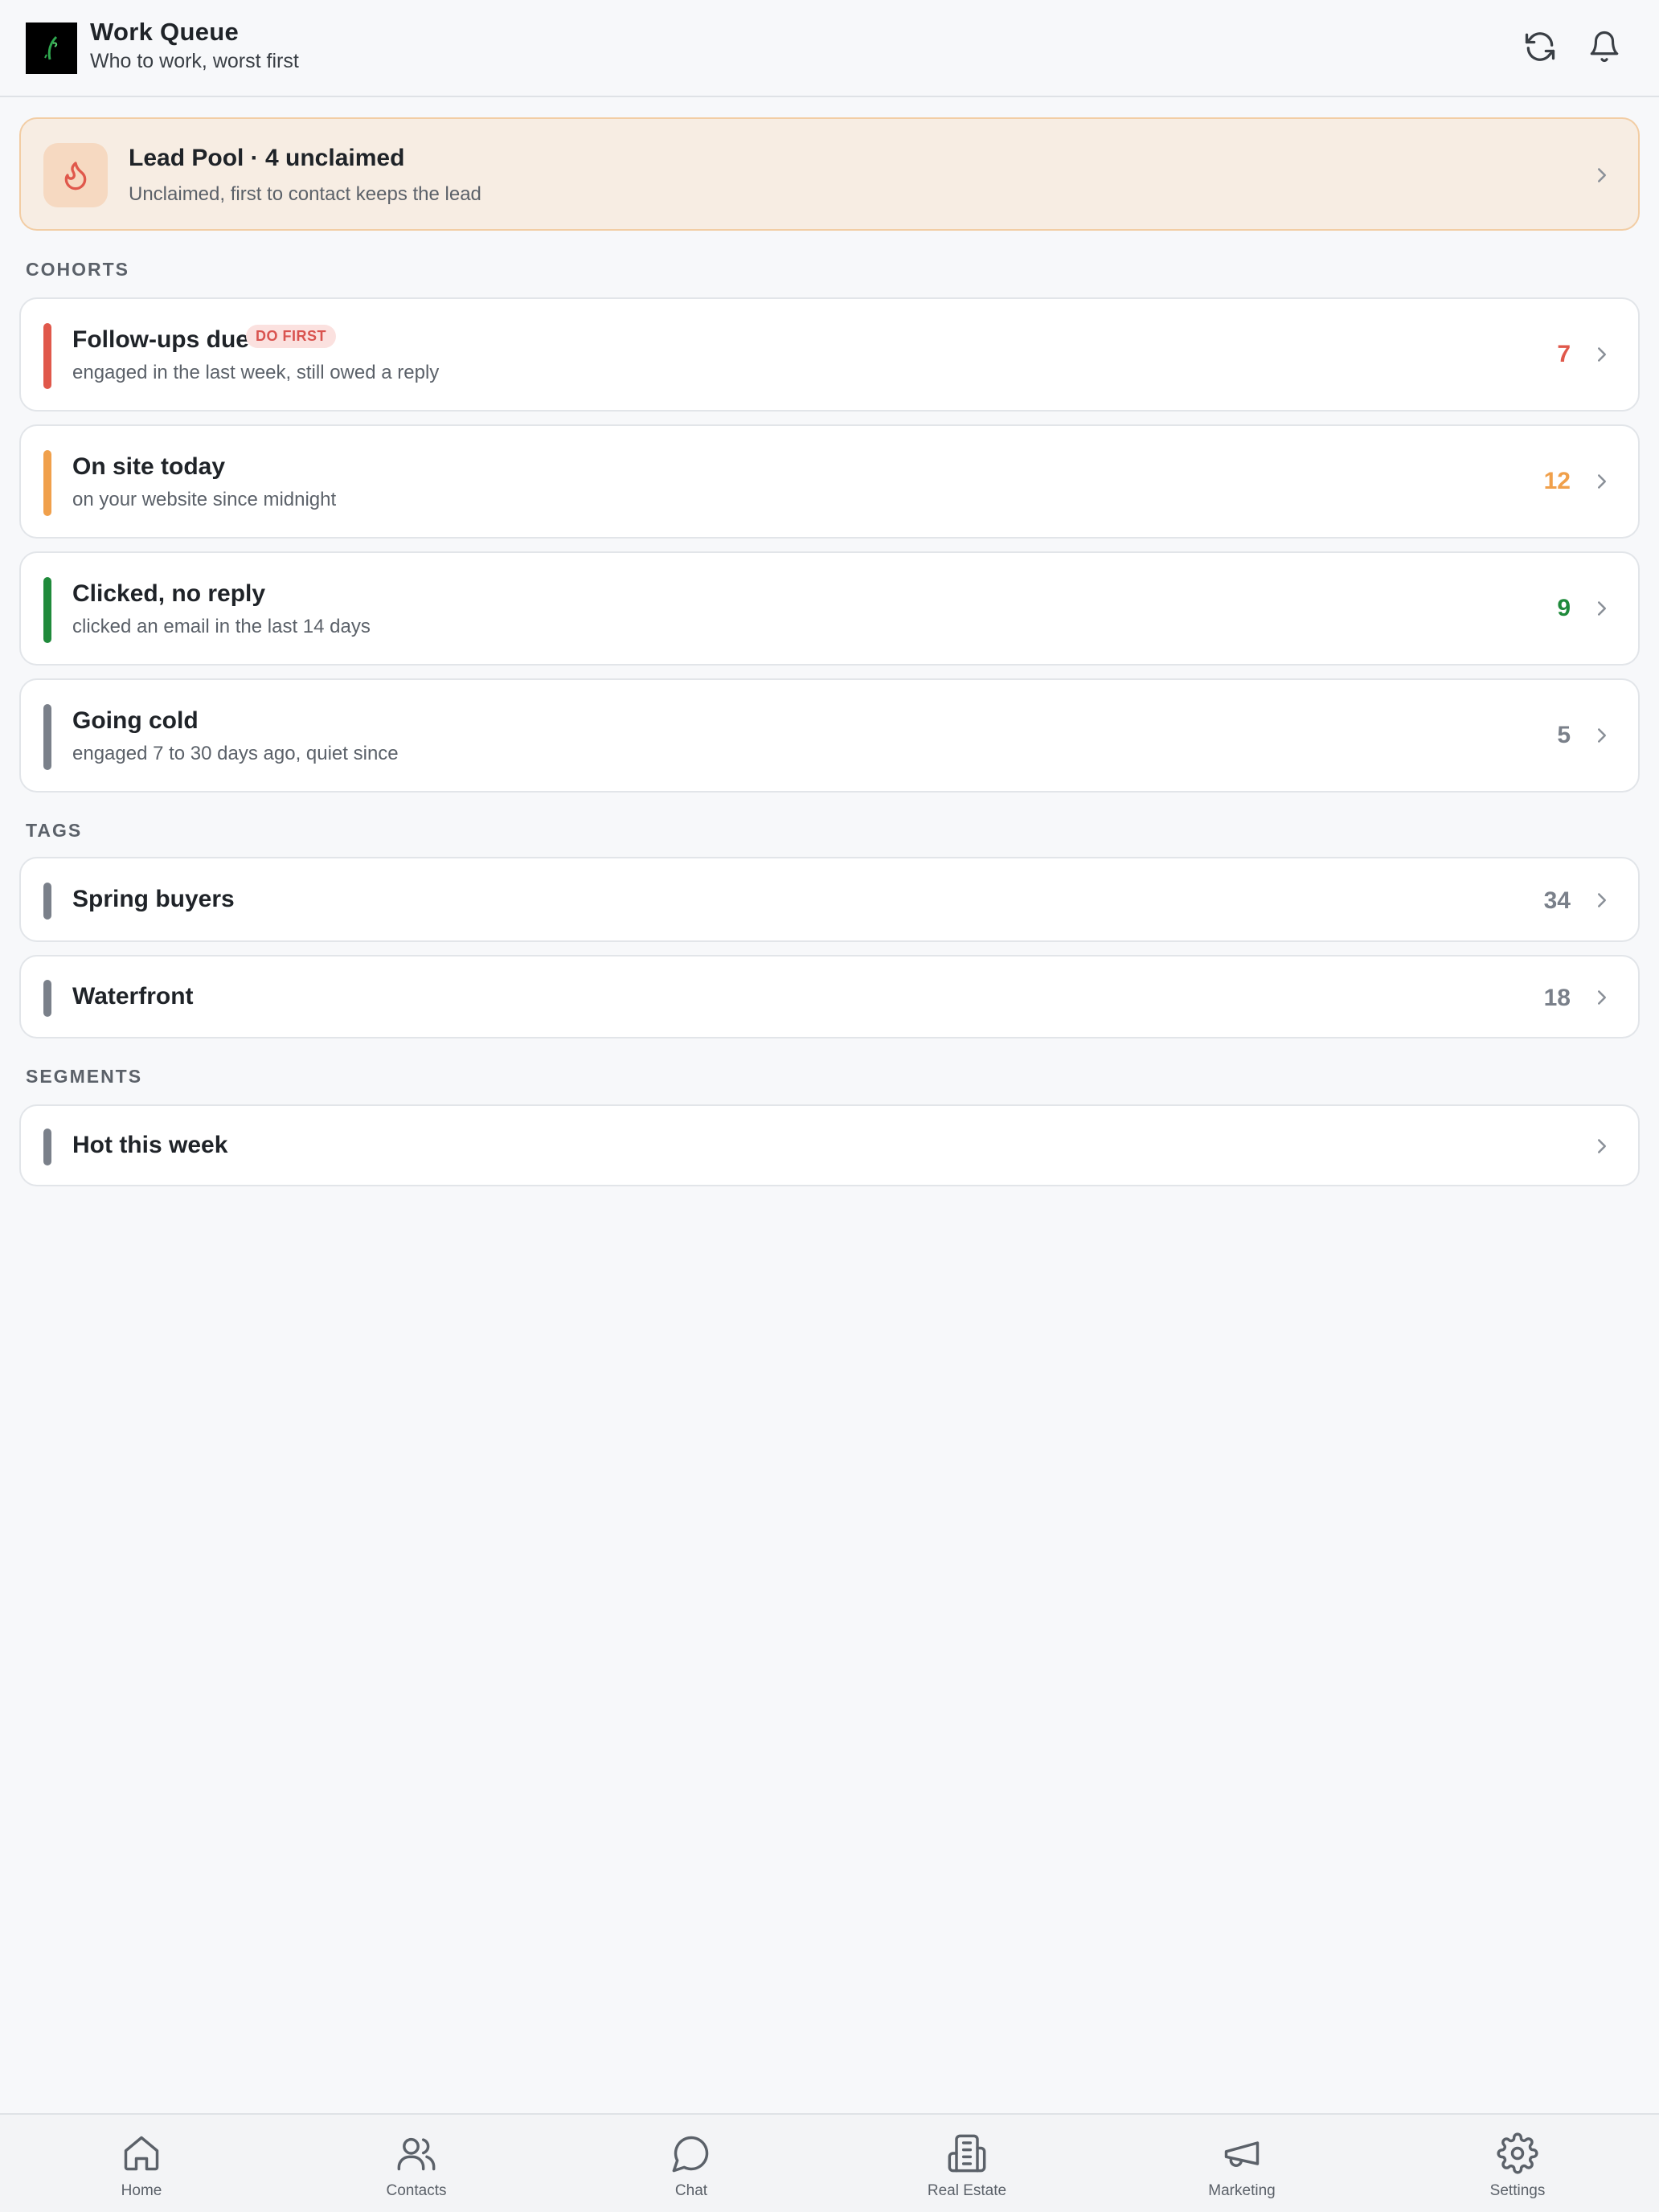  Describe the element at coordinates (967, 2190) in the screenshot. I see `nav-label: Real Estate` at that location.